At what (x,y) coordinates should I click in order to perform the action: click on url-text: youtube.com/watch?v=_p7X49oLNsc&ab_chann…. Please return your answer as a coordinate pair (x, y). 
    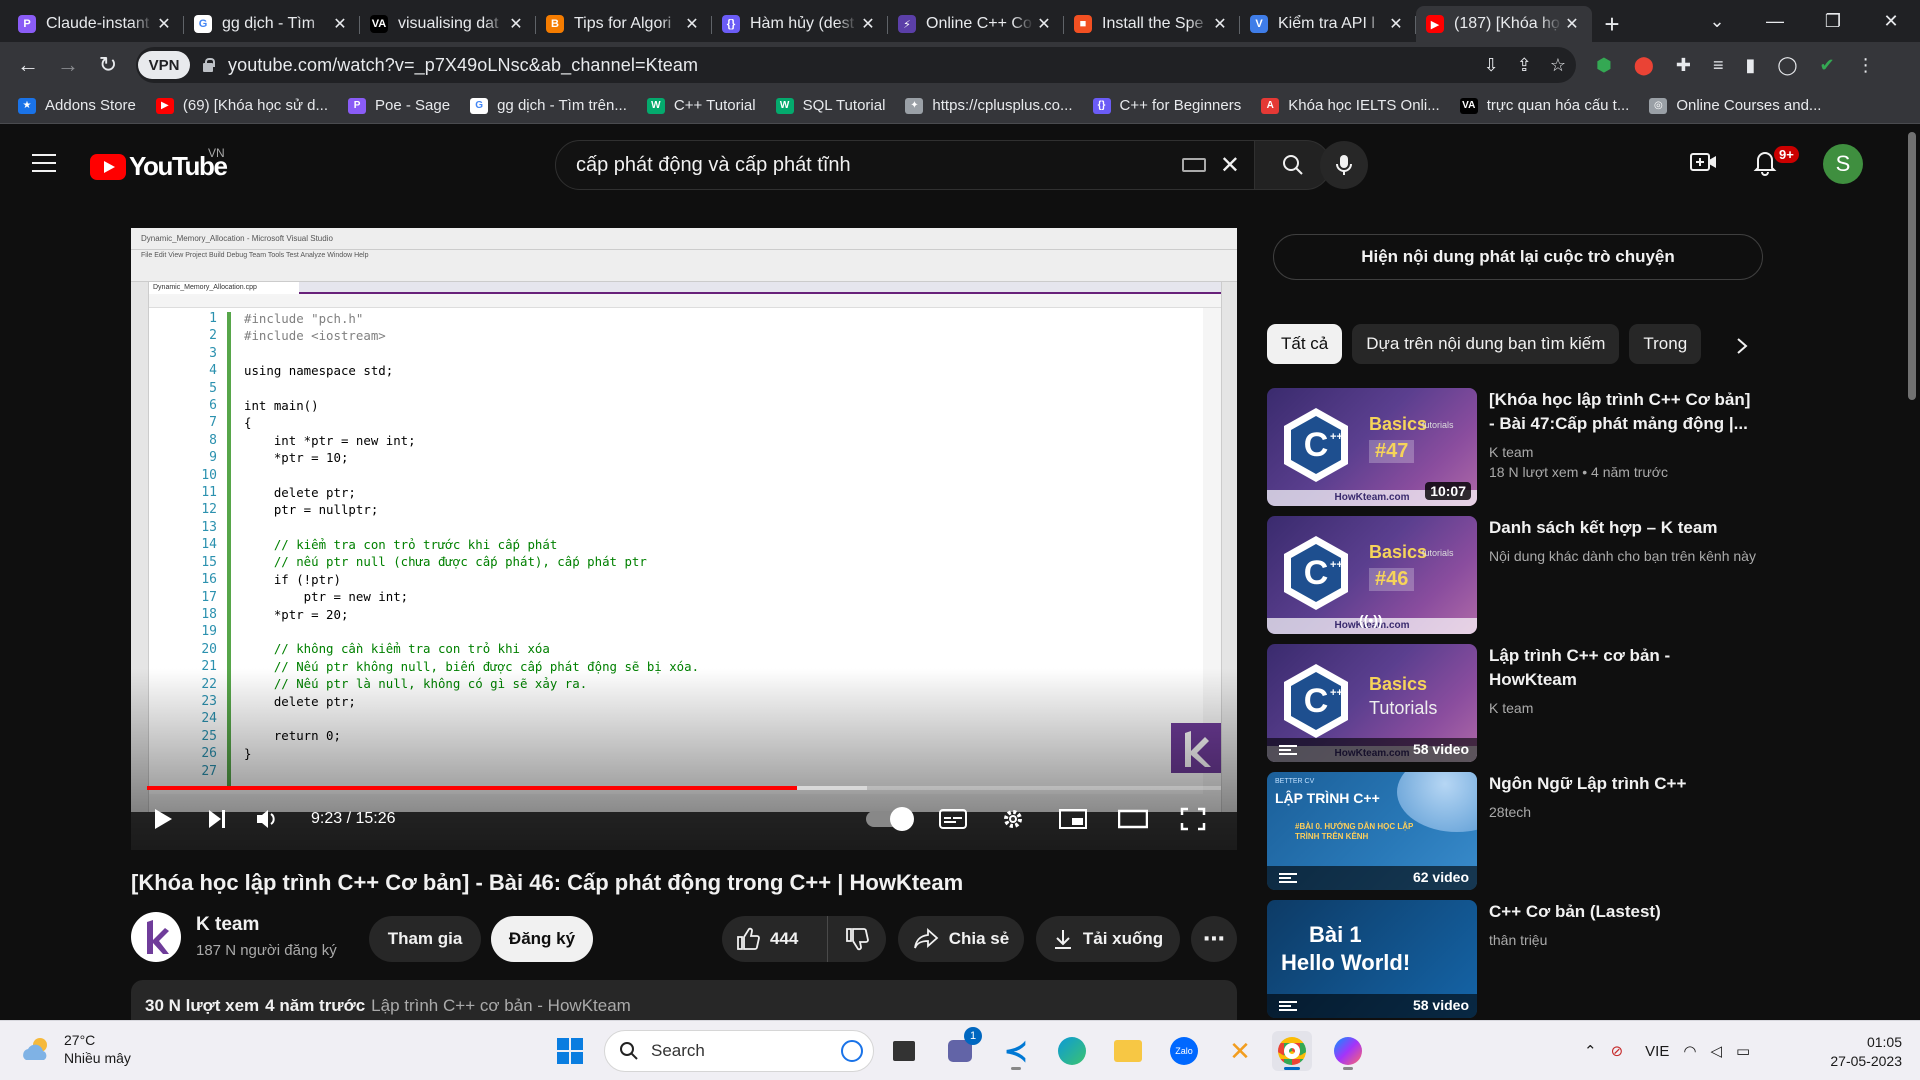
    Looking at the image, I should click on (463, 65).